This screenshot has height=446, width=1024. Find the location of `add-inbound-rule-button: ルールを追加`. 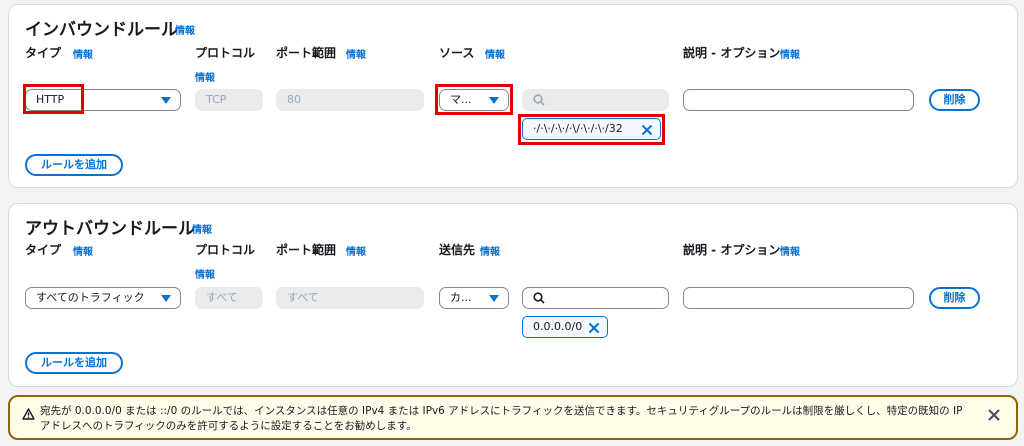

add-inbound-rule-button: ルールを追加 is located at coordinates (74, 165).